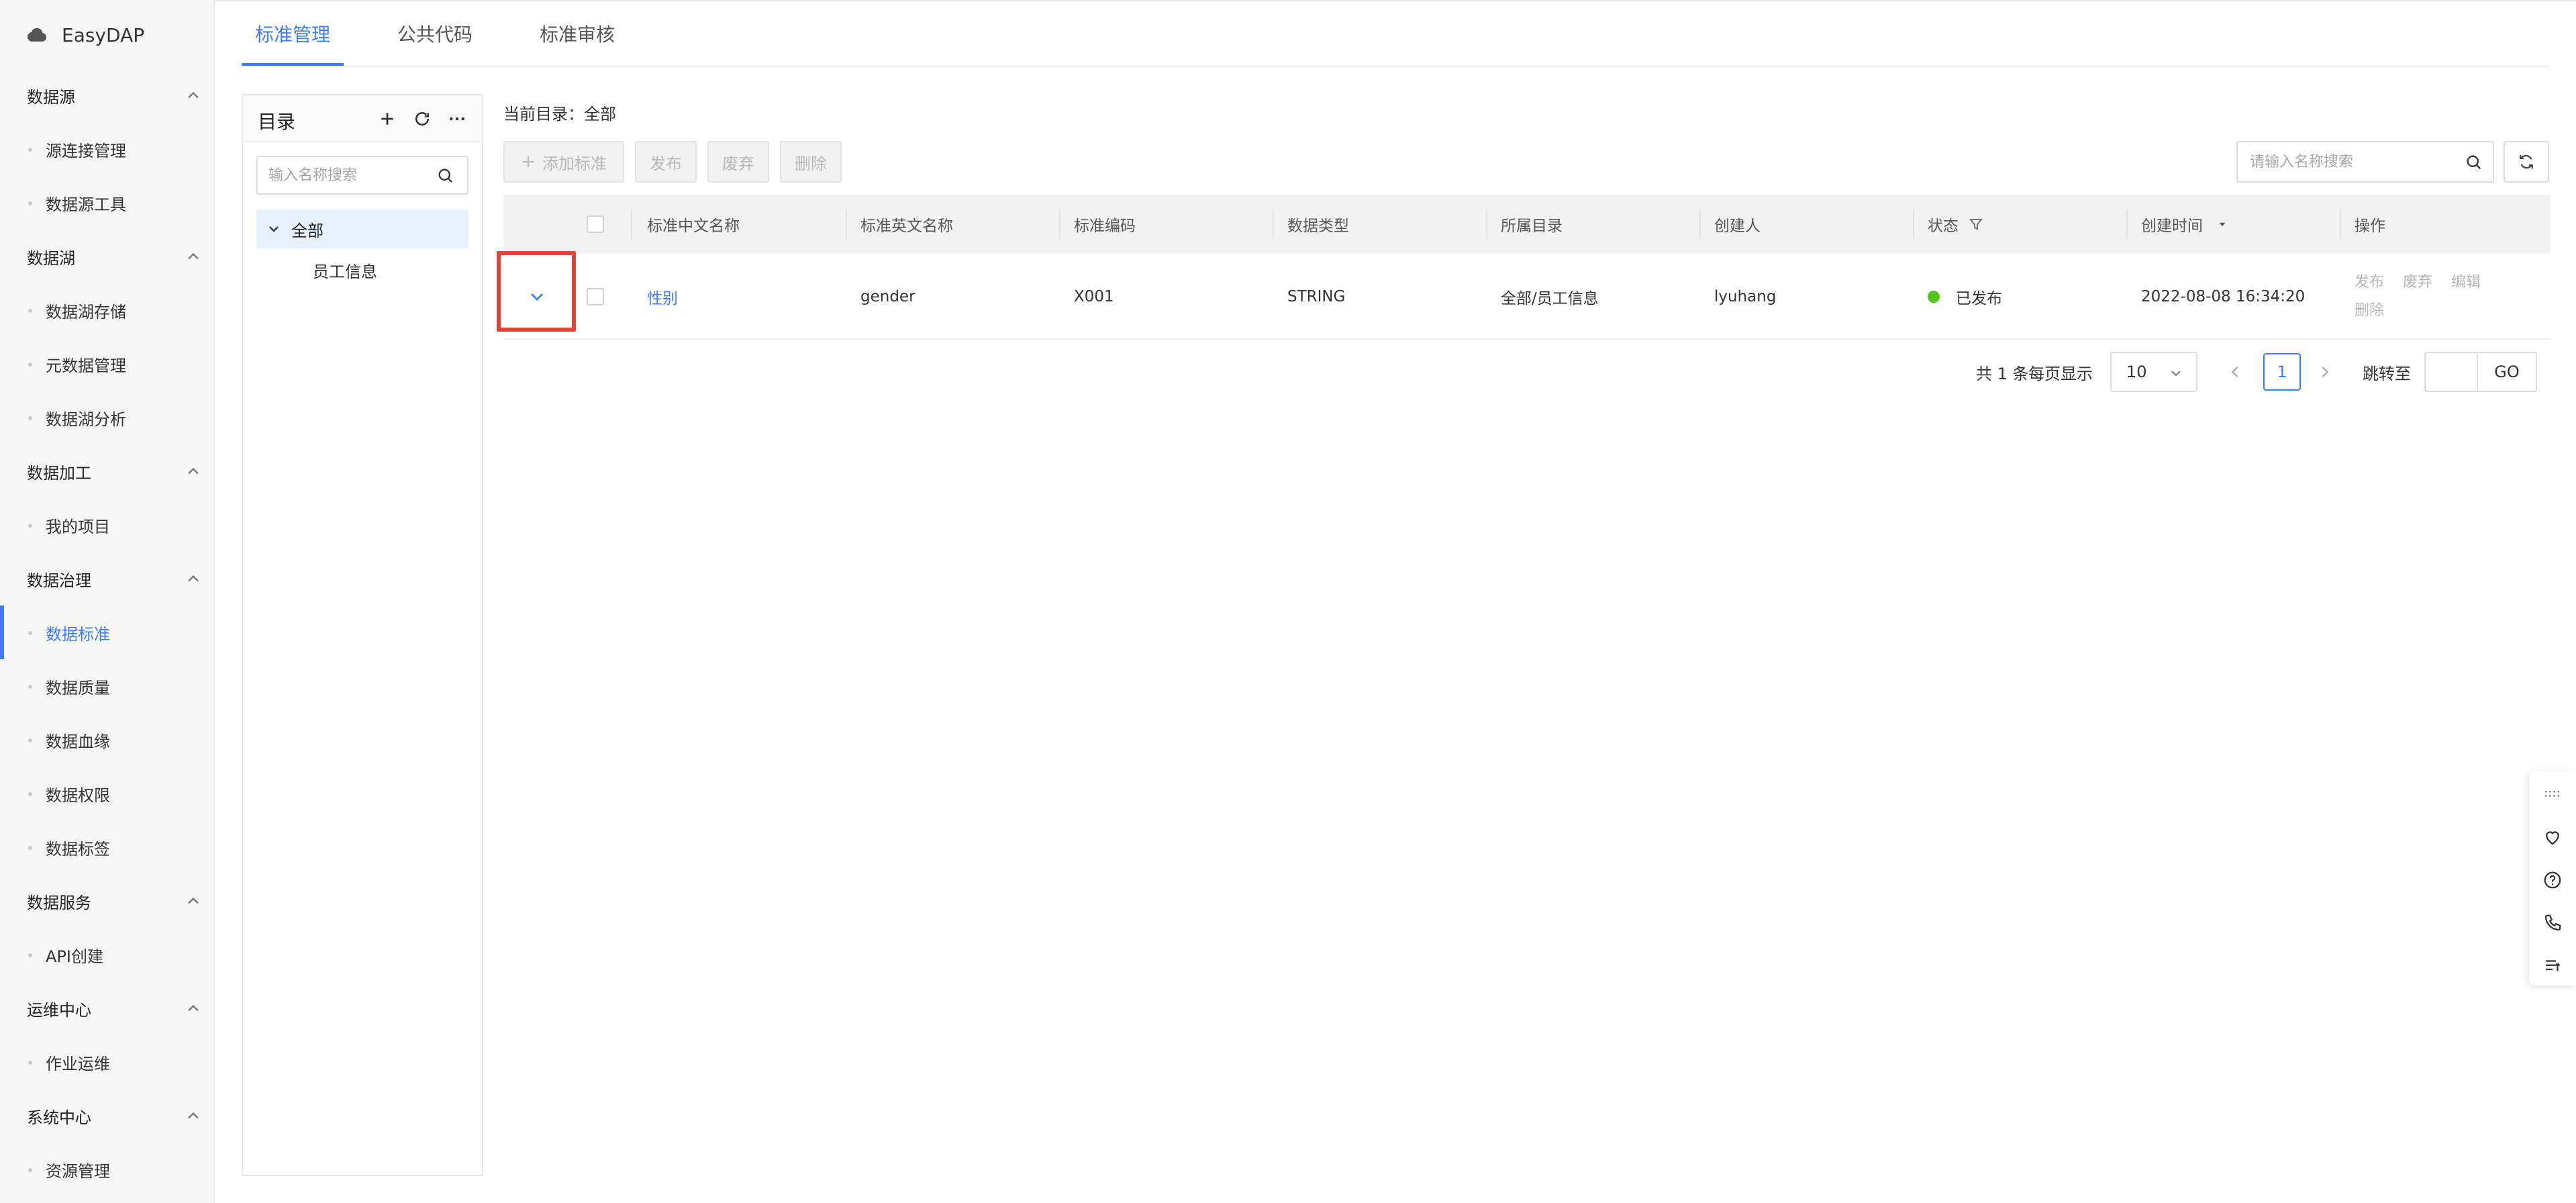 The image size is (2576, 1203). I want to click on sort-down-icon, so click(2222, 224).